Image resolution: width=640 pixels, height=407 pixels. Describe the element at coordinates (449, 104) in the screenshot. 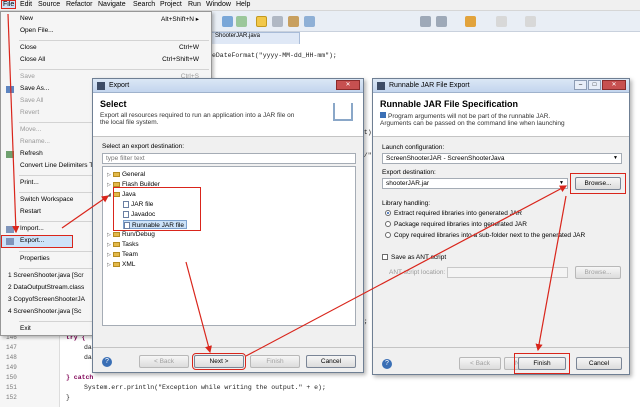

I see `dialog-heading: Runnable JAR File Specification` at that location.